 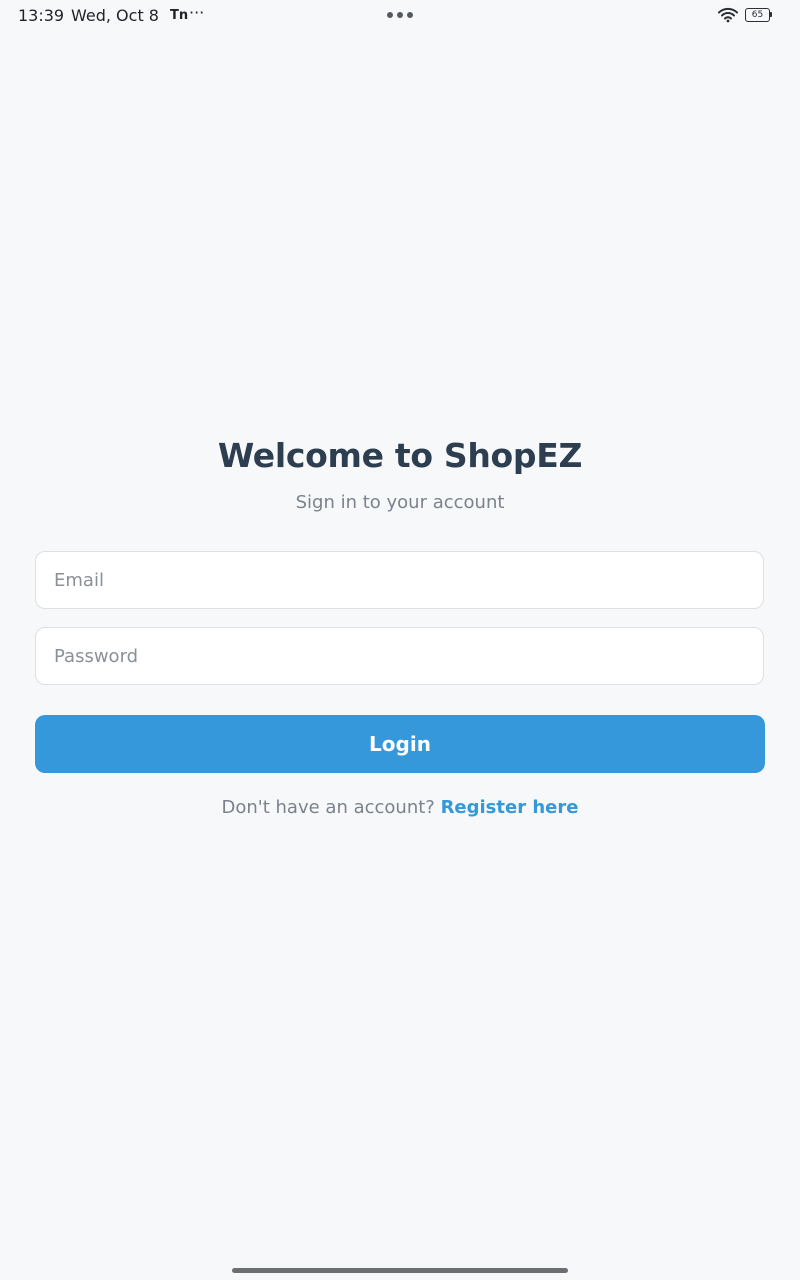 I want to click on notification-app-icon: Tn, so click(x=179, y=15).